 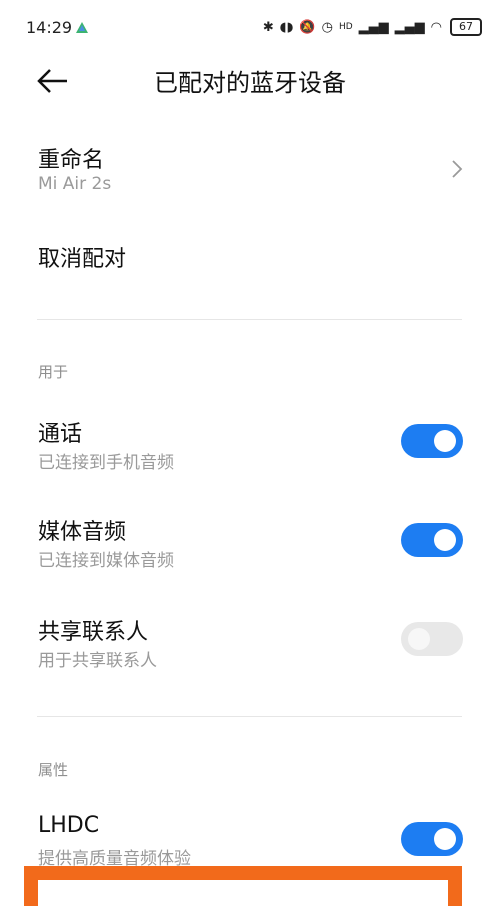 I want to click on device-name: Mi Air 2s, so click(x=75, y=184).